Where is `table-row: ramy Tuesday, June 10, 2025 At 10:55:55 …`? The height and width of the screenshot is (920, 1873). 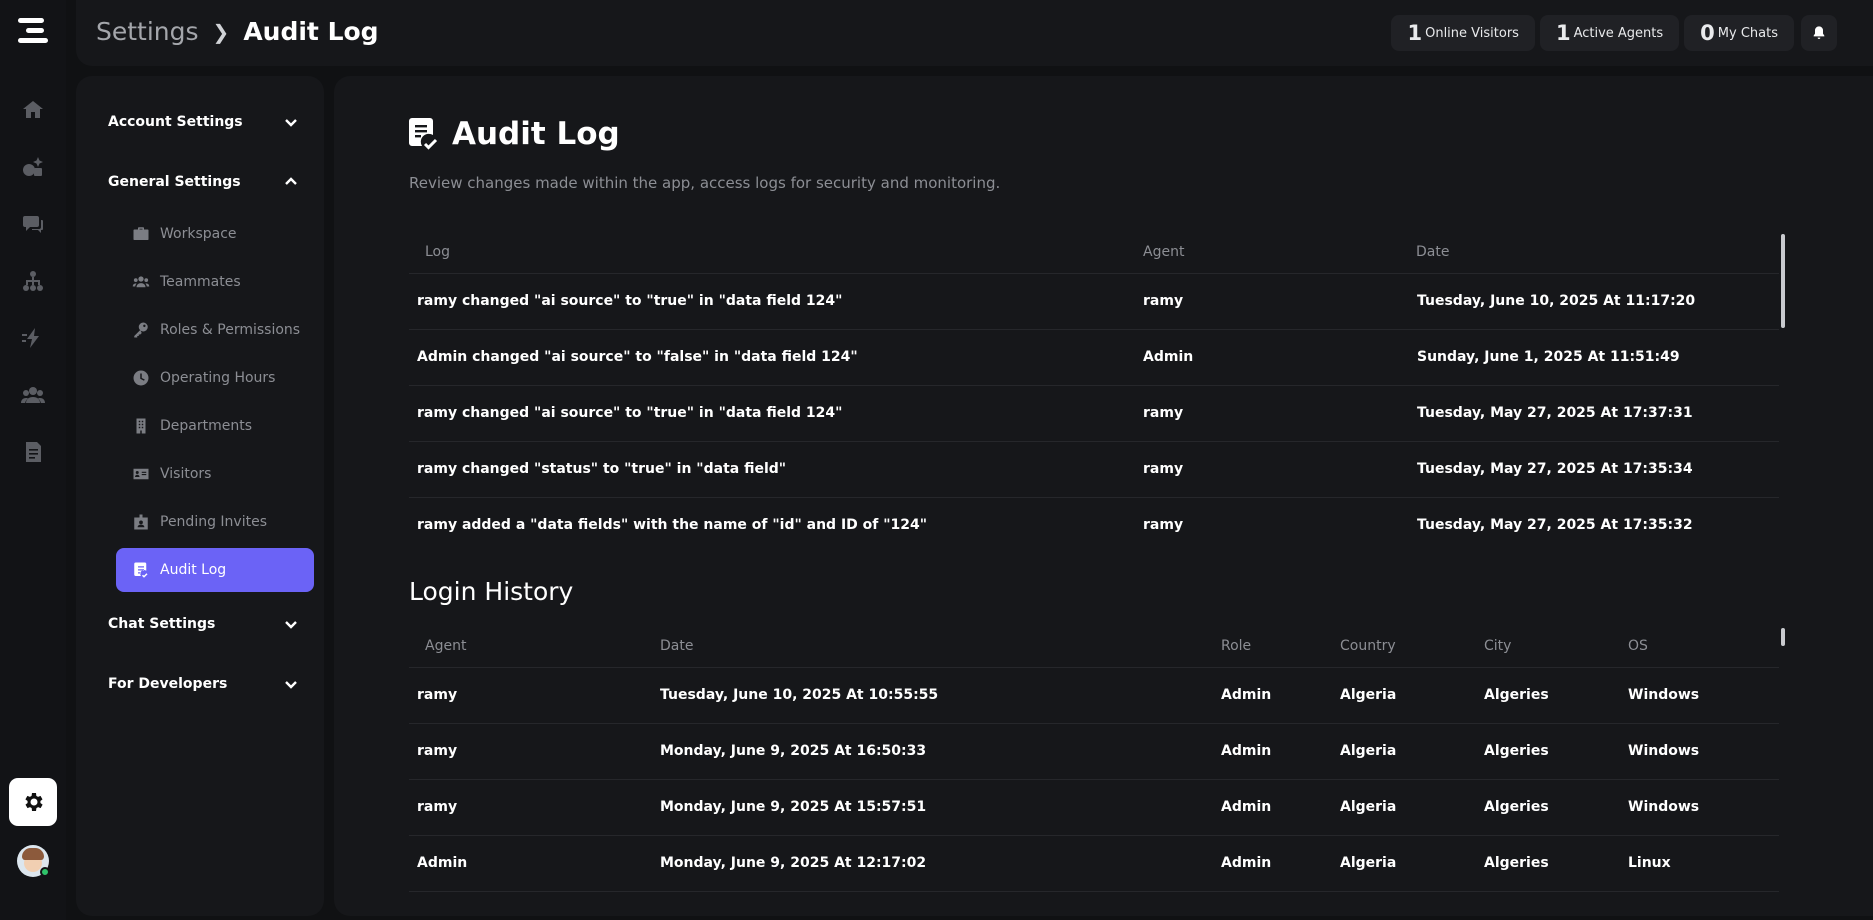
table-row: ramy Tuesday, June 10, 2025 At 10:55:55 … is located at coordinates (1094, 695).